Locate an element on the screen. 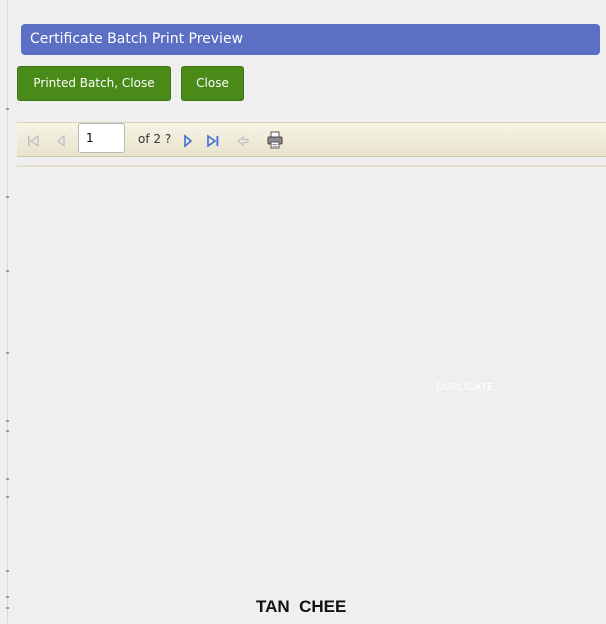 The width and height of the screenshot is (606, 624). back-icon is located at coordinates (243, 140).